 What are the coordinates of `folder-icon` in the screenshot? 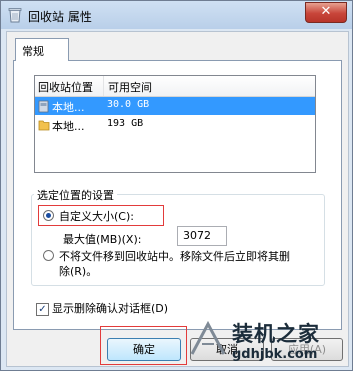 It's located at (44, 125).